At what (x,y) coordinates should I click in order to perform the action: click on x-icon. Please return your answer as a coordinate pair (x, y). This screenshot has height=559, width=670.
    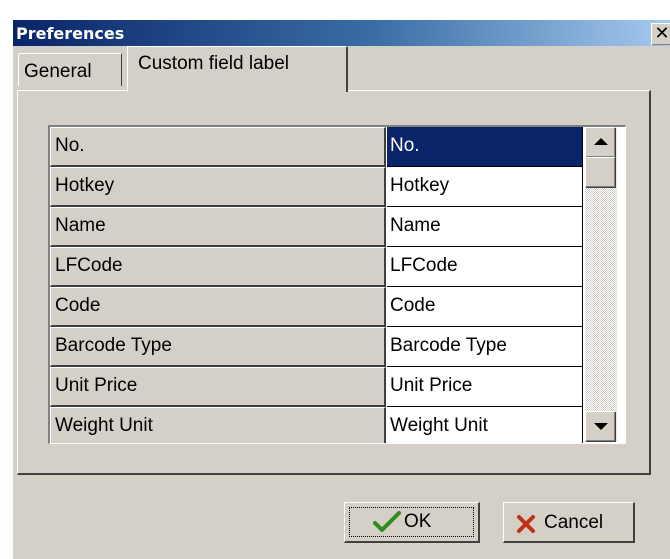
    Looking at the image, I should click on (526, 524).